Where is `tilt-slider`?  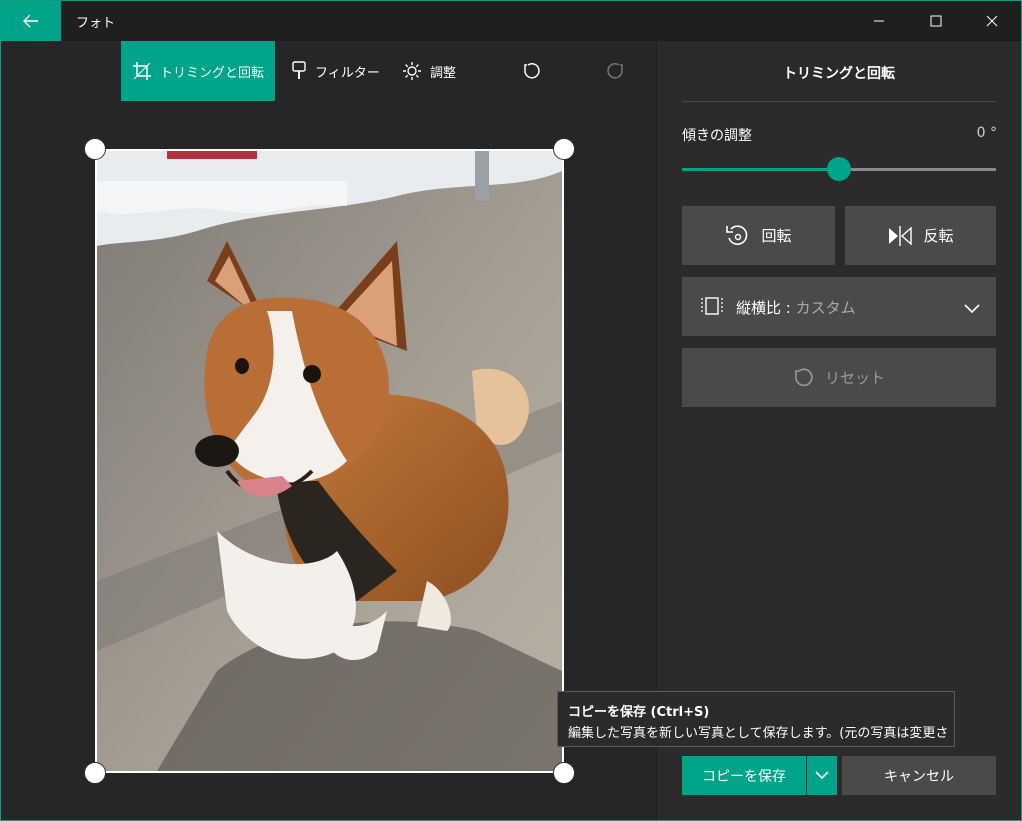 tilt-slider is located at coordinates (839, 169).